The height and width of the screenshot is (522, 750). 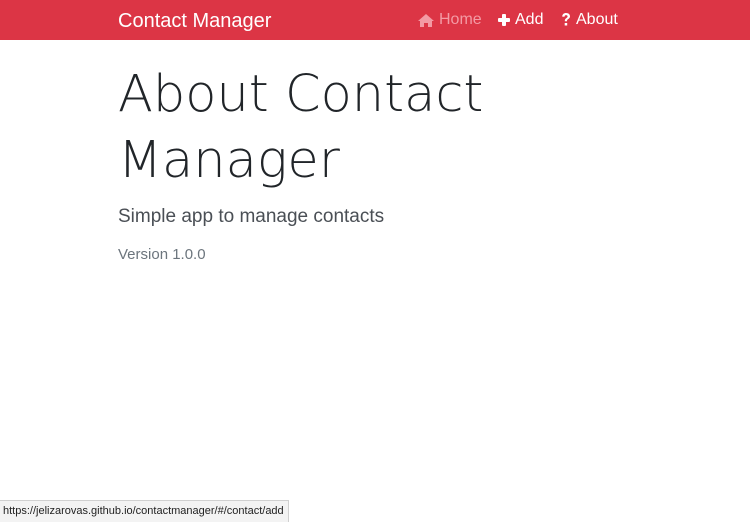 I want to click on brand-link: Contact Manager, so click(x=194, y=21).